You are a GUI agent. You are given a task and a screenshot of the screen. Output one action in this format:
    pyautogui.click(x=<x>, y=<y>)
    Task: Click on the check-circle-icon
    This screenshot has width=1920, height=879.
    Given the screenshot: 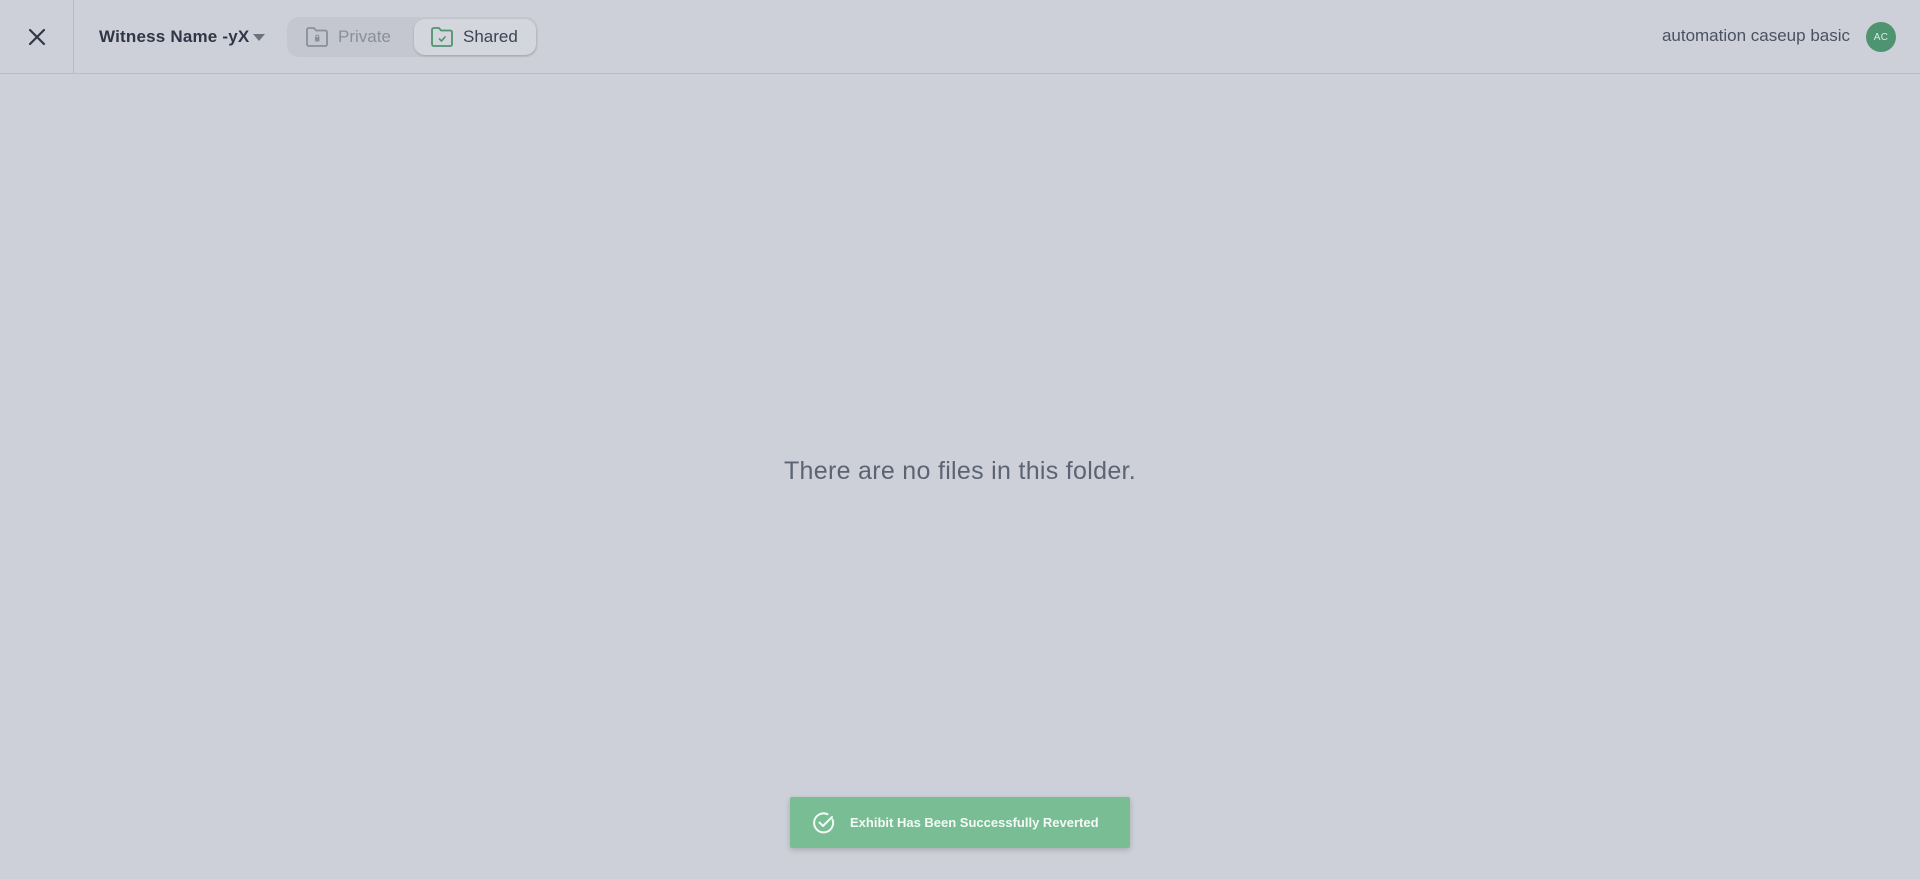 What is the action you would take?
    pyautogui.click(x=824, y=822)
    